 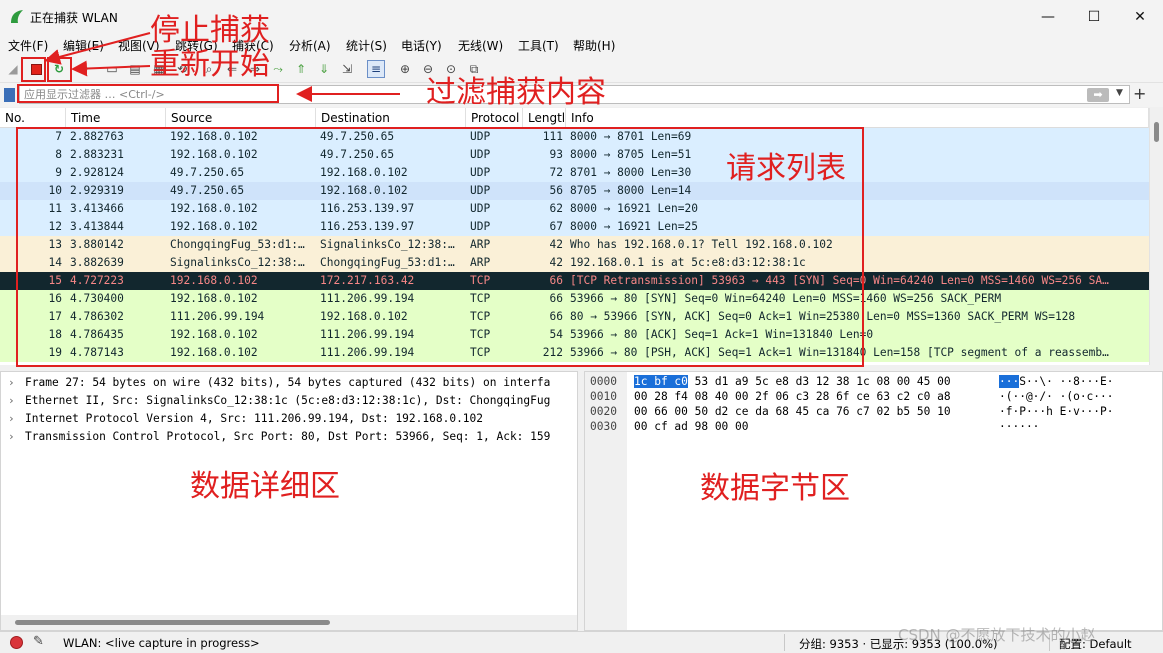 What do you see at coordinates (210, 64) in the screenshot?
I see `annotation-restart: 重新开始` at bounding box center [210, 64].